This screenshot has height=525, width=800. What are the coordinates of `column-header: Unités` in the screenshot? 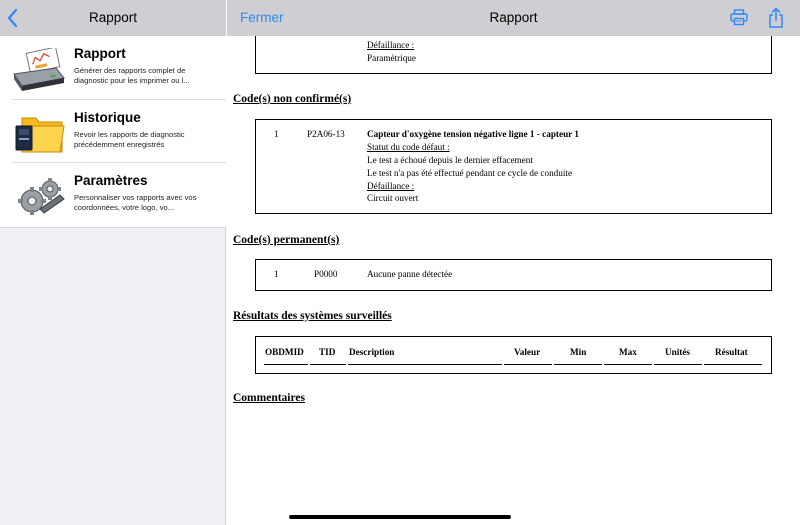 It's located at (678, 352).